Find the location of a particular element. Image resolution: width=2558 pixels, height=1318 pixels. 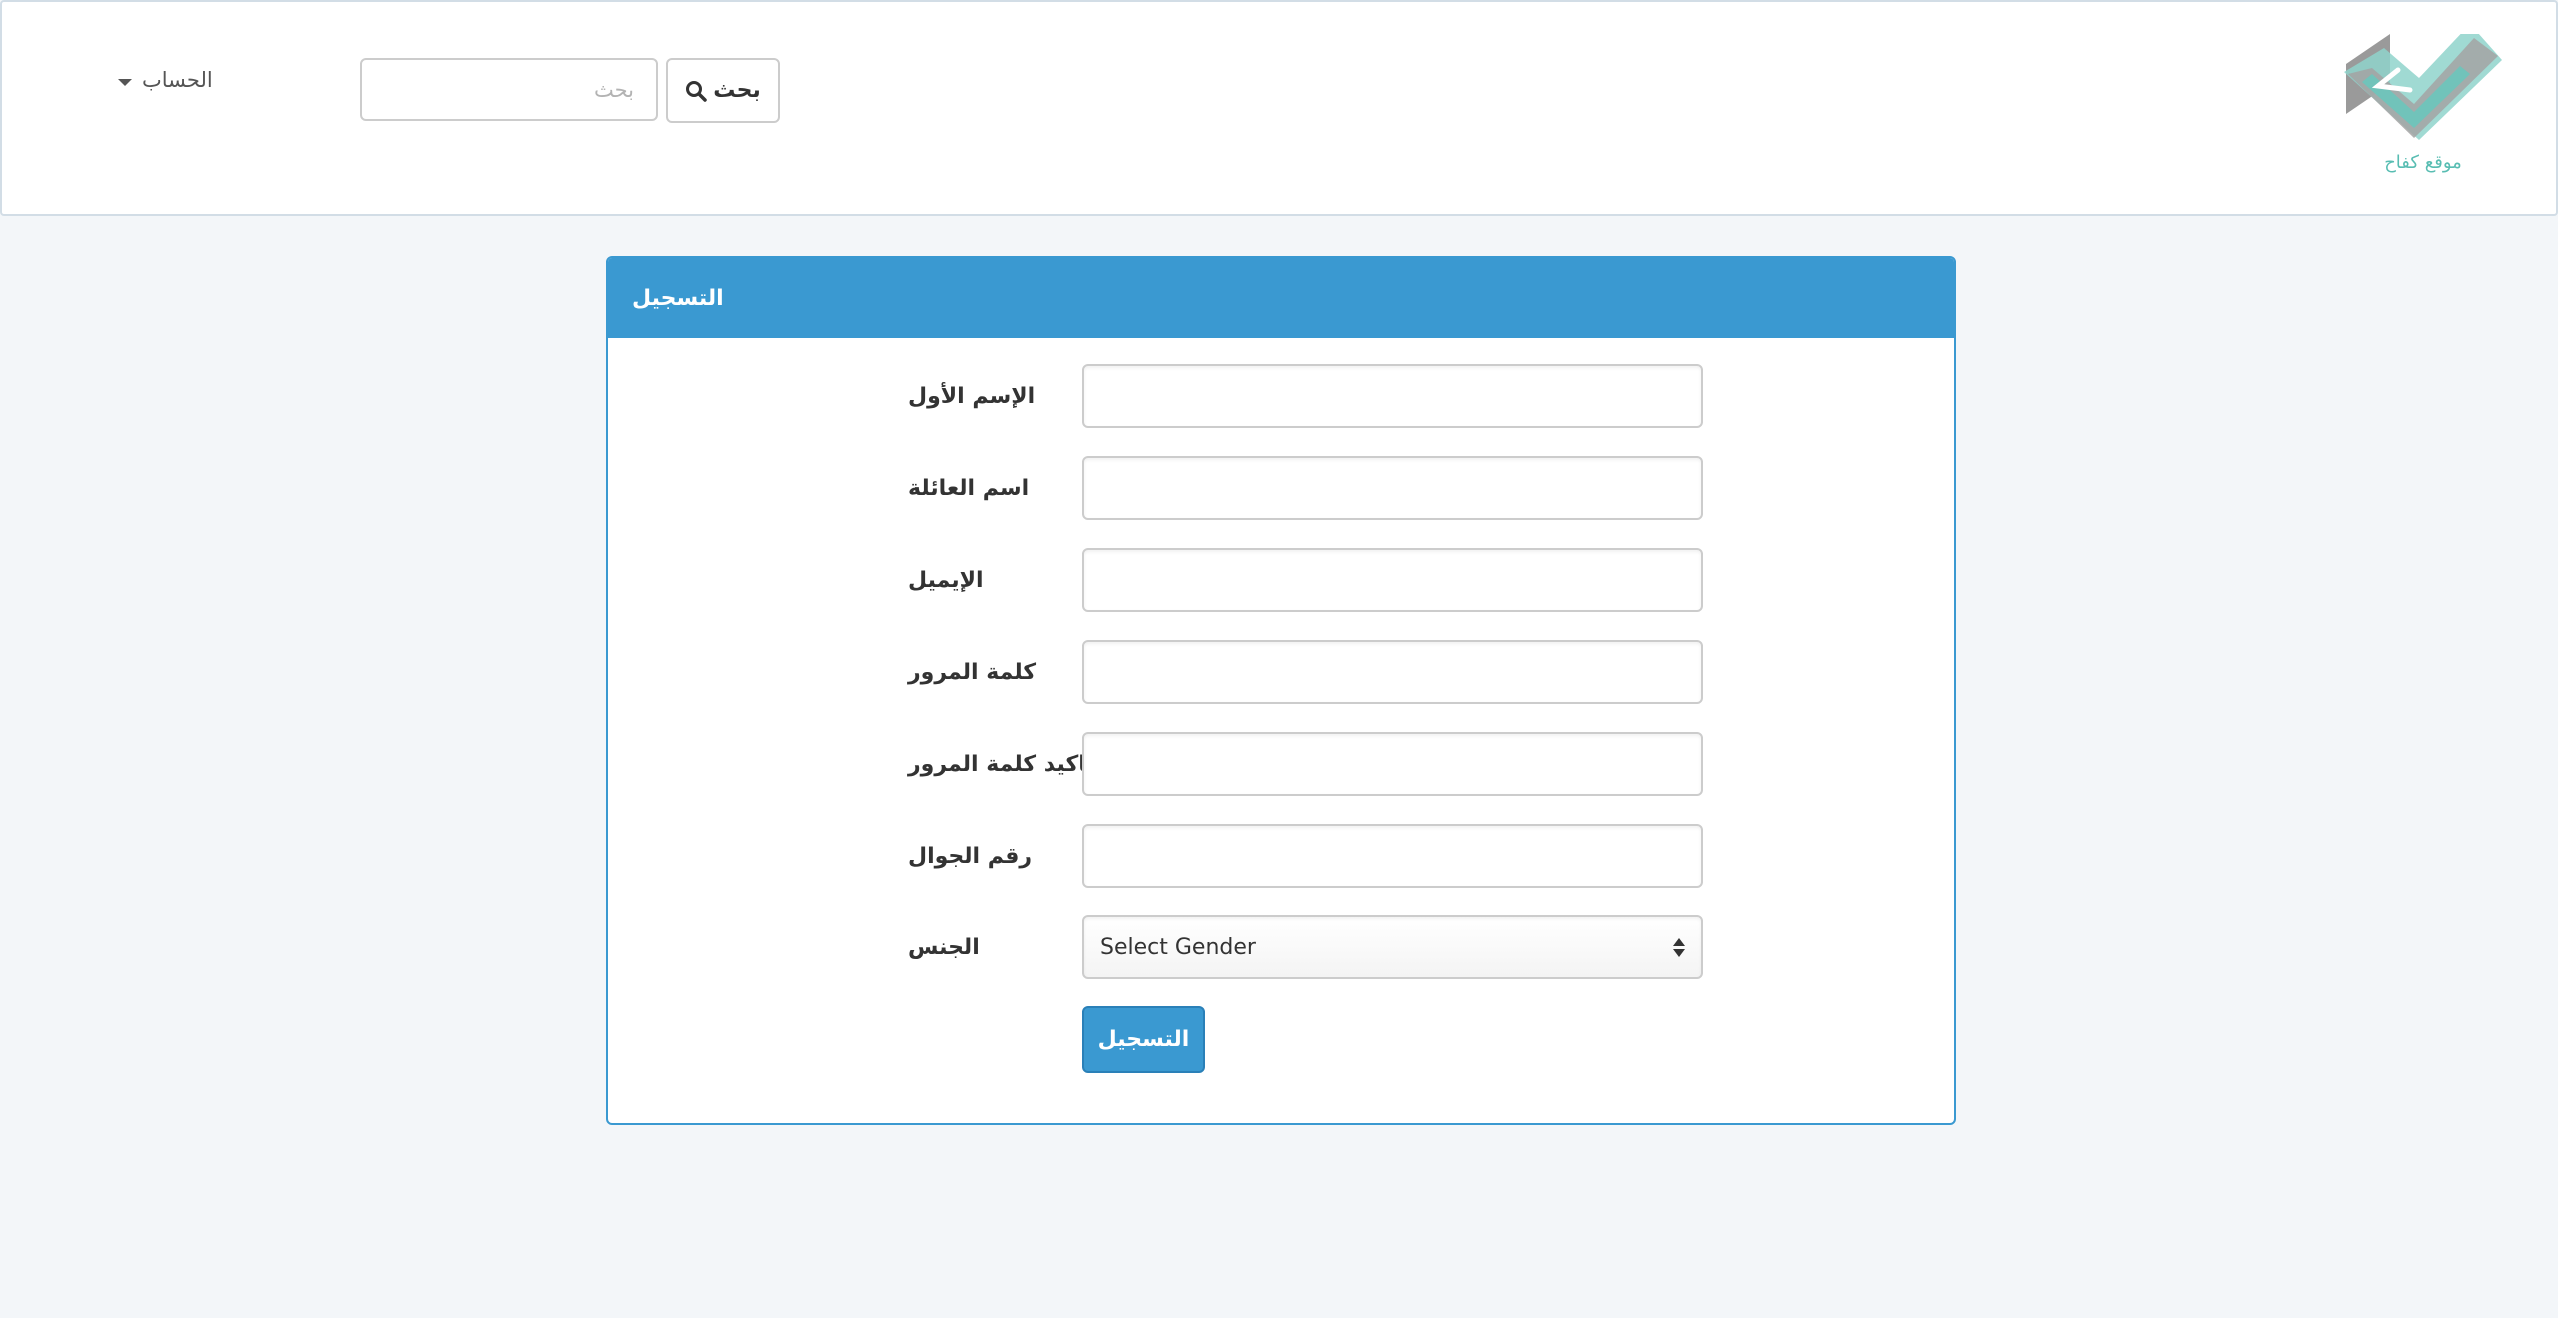

logo-mark-icon is located at coordinates (2423, 82).